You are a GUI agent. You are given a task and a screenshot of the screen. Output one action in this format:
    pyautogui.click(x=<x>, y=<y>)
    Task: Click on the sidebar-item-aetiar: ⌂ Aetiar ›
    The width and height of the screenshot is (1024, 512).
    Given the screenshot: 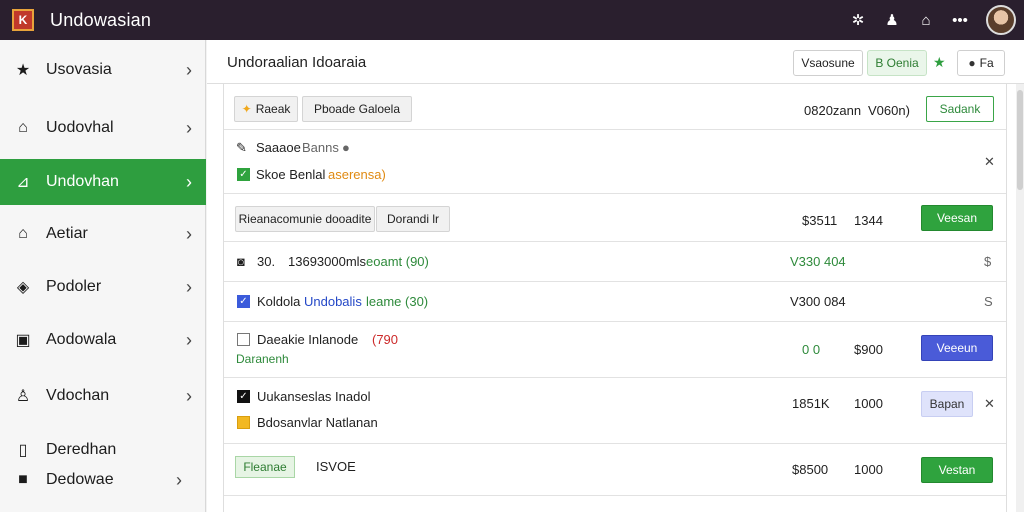 What is the action you would take?
    pyautogui.click(x=103, y=234)
    